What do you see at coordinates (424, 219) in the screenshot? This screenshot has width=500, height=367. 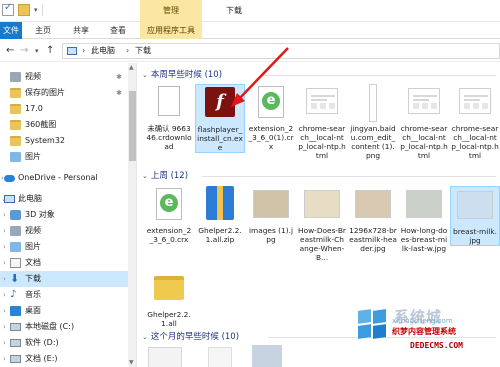 I see `file-item: How-long-does-breast-milk-last-w.jpg` at bounding box center [424, 219].